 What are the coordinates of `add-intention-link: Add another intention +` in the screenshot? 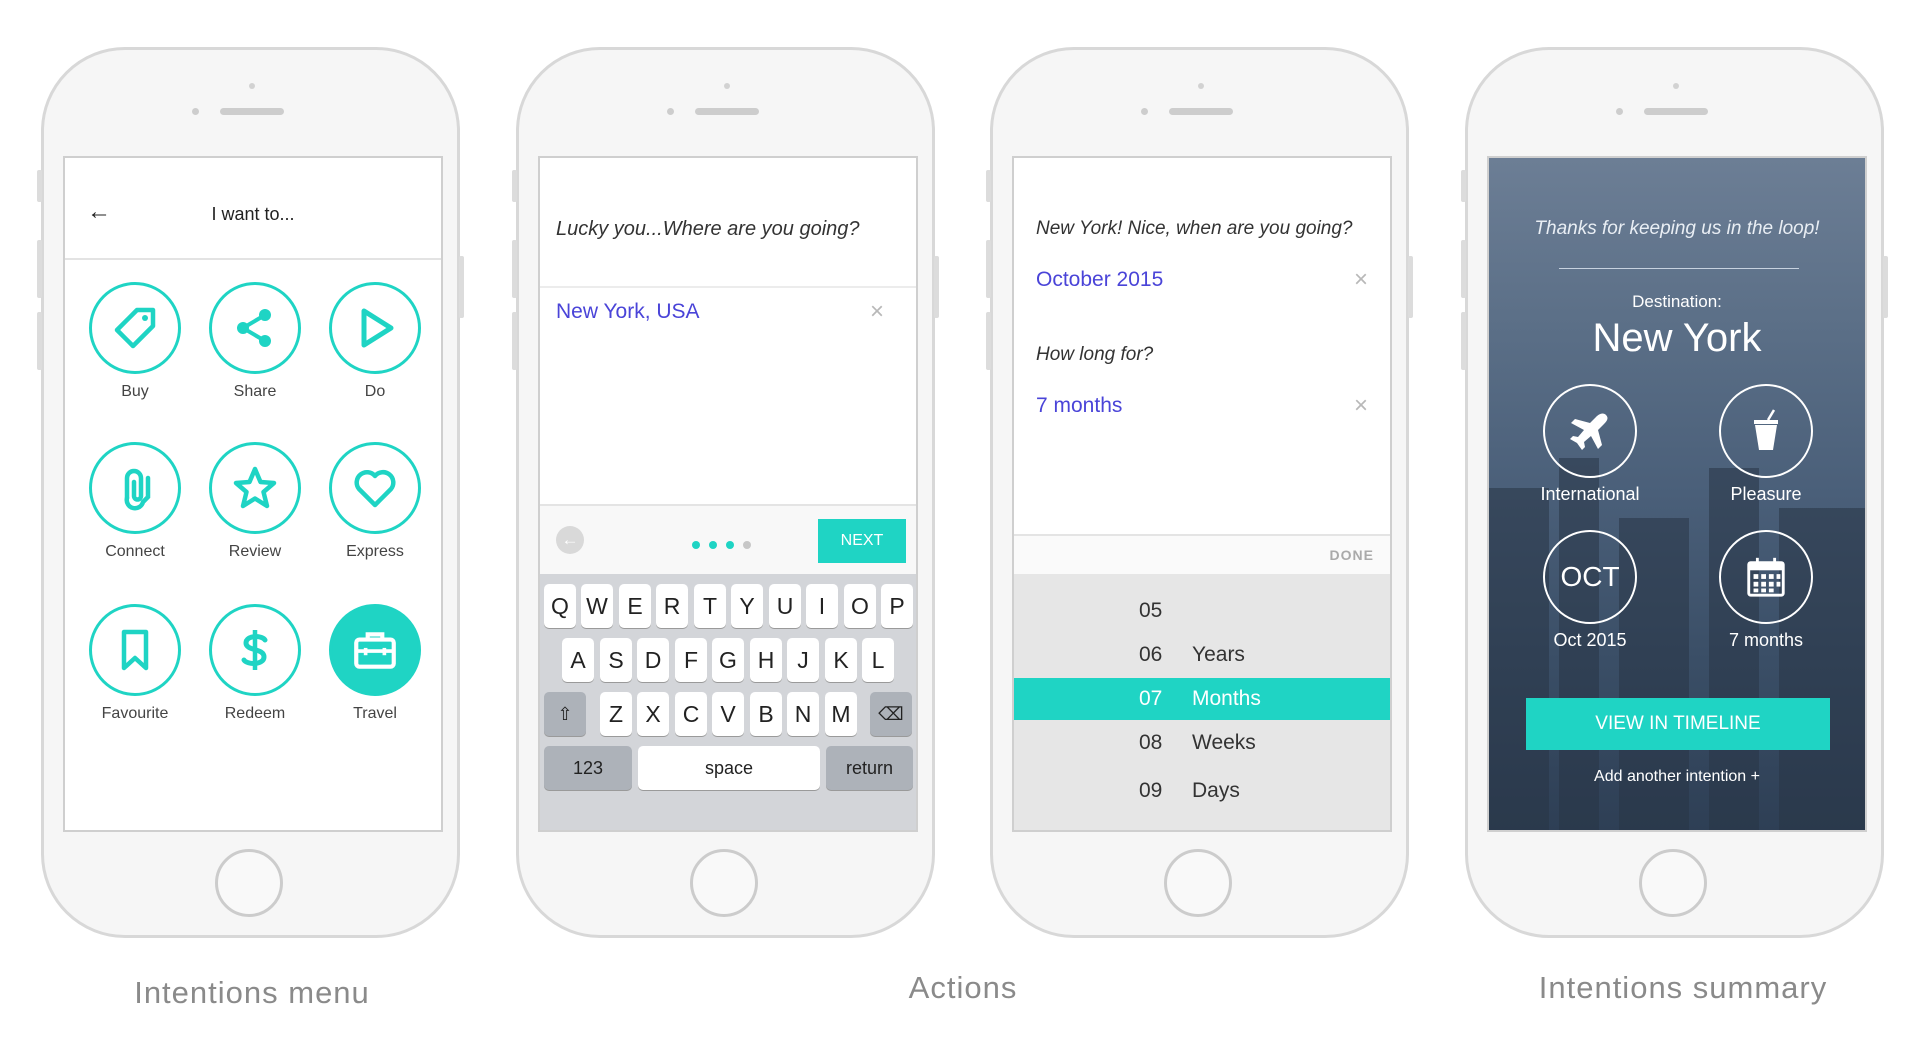 It's located at (1677, 777).